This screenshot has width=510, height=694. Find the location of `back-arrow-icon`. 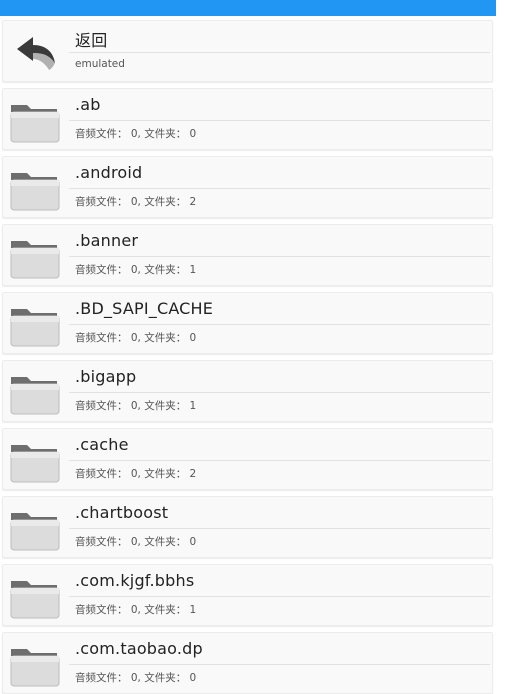

back-arrow-icon is located at coordinates (35, 53).